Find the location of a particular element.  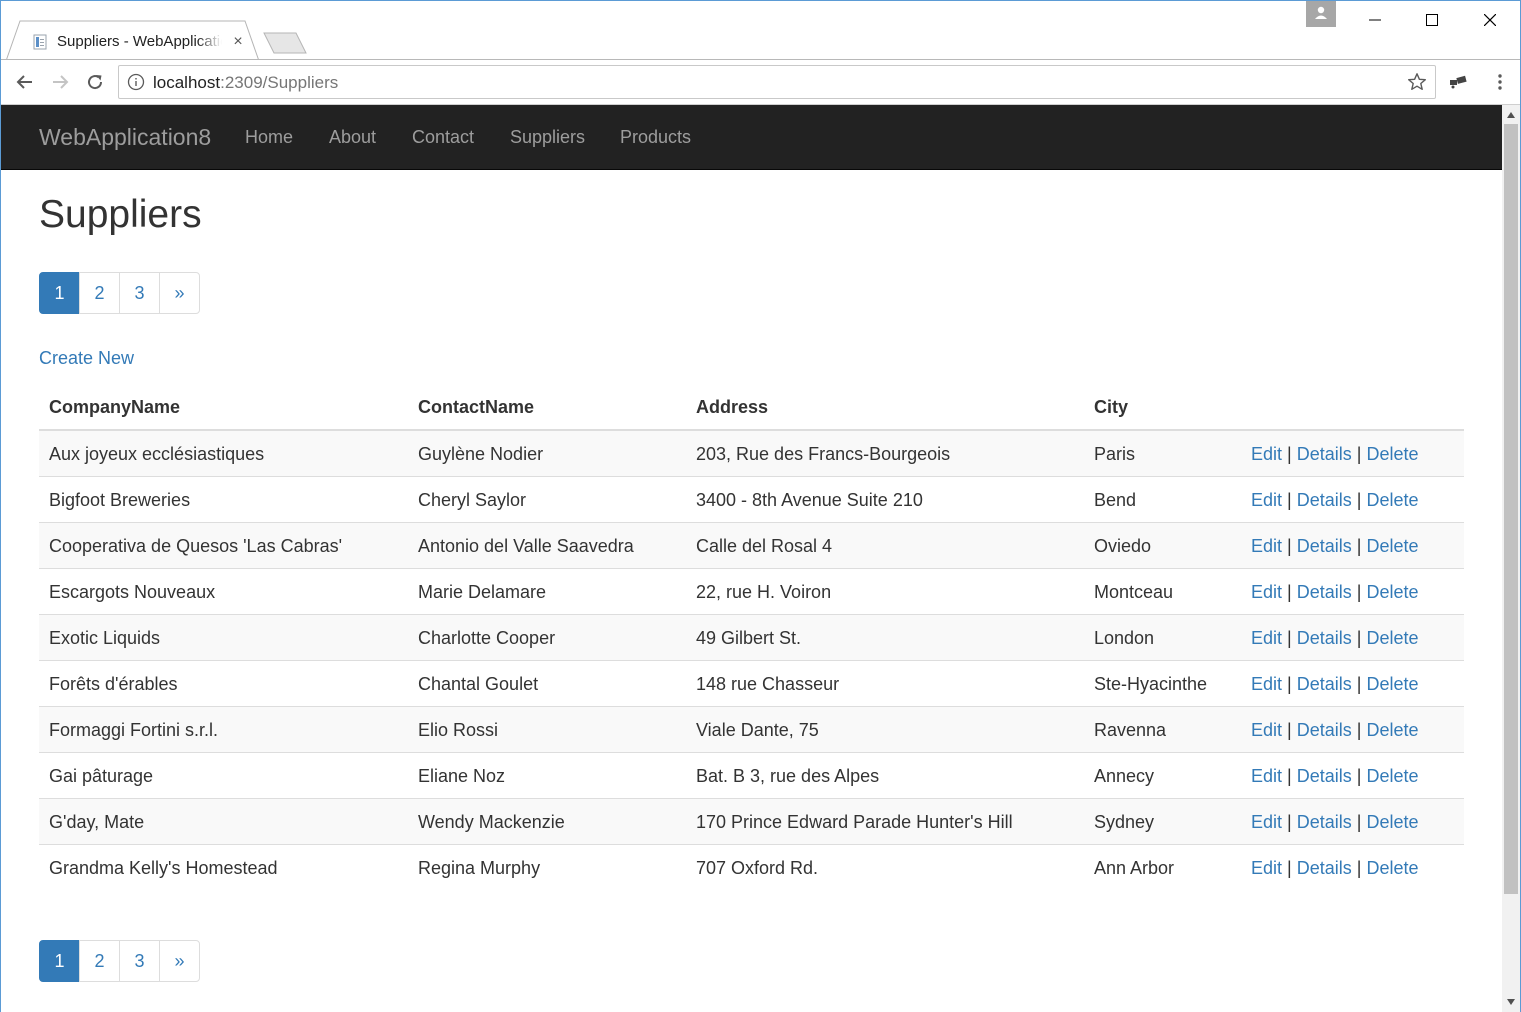

create-new-link: Create New is located at coordinates (86, 358).